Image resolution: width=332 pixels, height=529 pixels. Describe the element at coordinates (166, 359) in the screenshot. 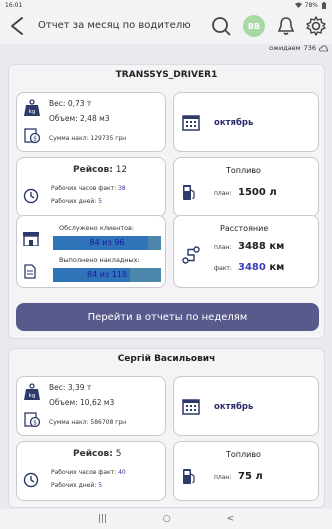

I see `driver-name: Сергій Васильович` at that location.